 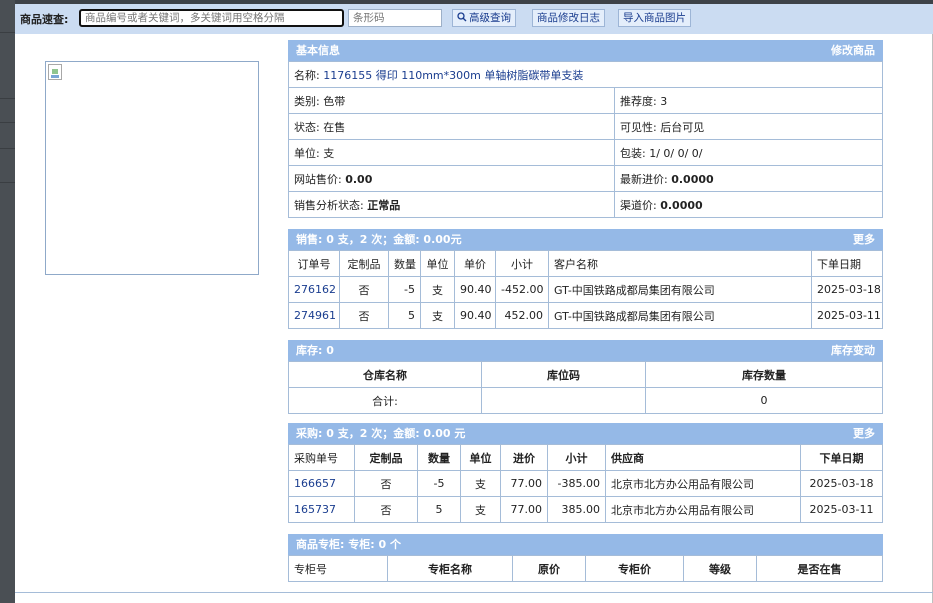 What do you see at coordinates (524, 457) in the screenshot?
I see `column-header: 进价` at bounding box center [524, 457].